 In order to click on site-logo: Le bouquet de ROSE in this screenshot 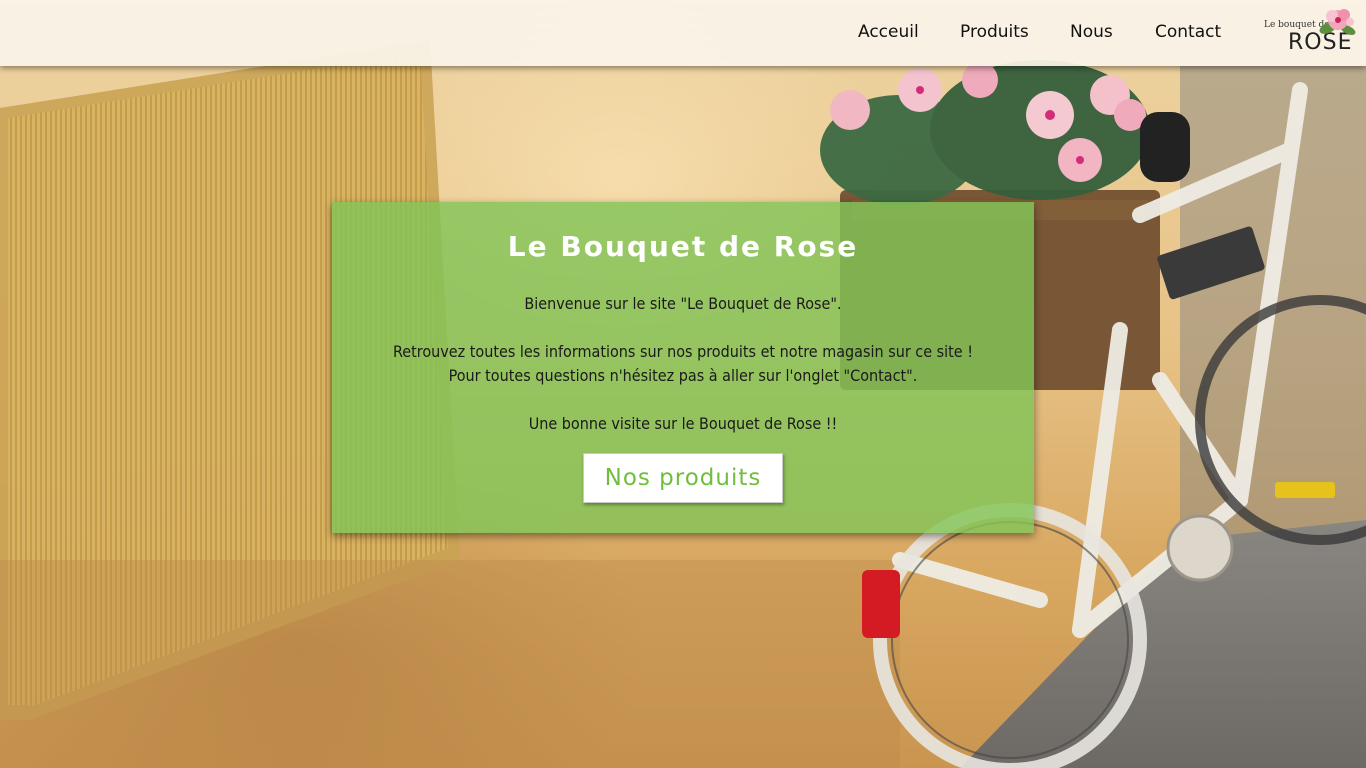, I will do `click(1310, 34)`.